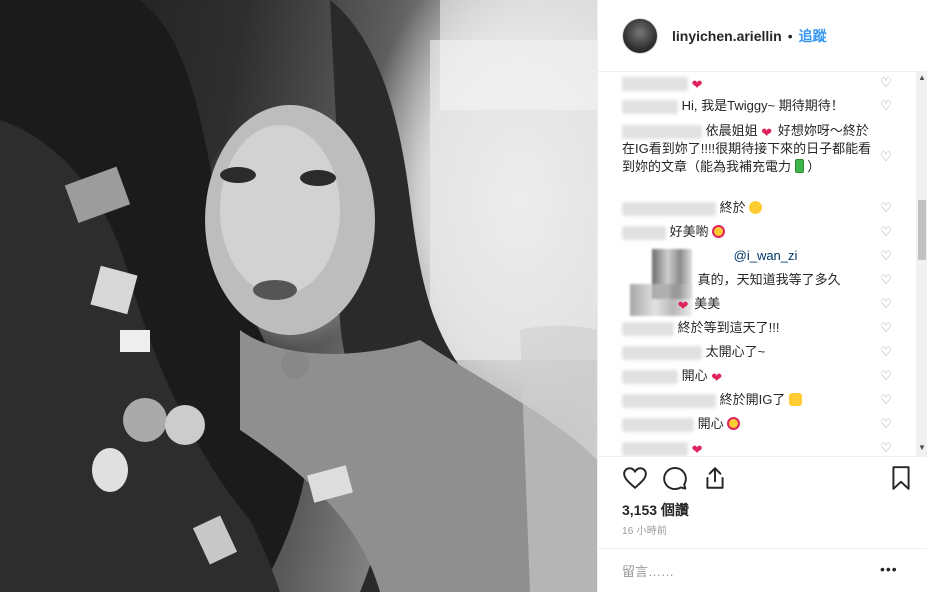  What do you see at coordinates (762, 476) in the screenshot?
I see `post-actions-bar` at bounding box center [762, 476].